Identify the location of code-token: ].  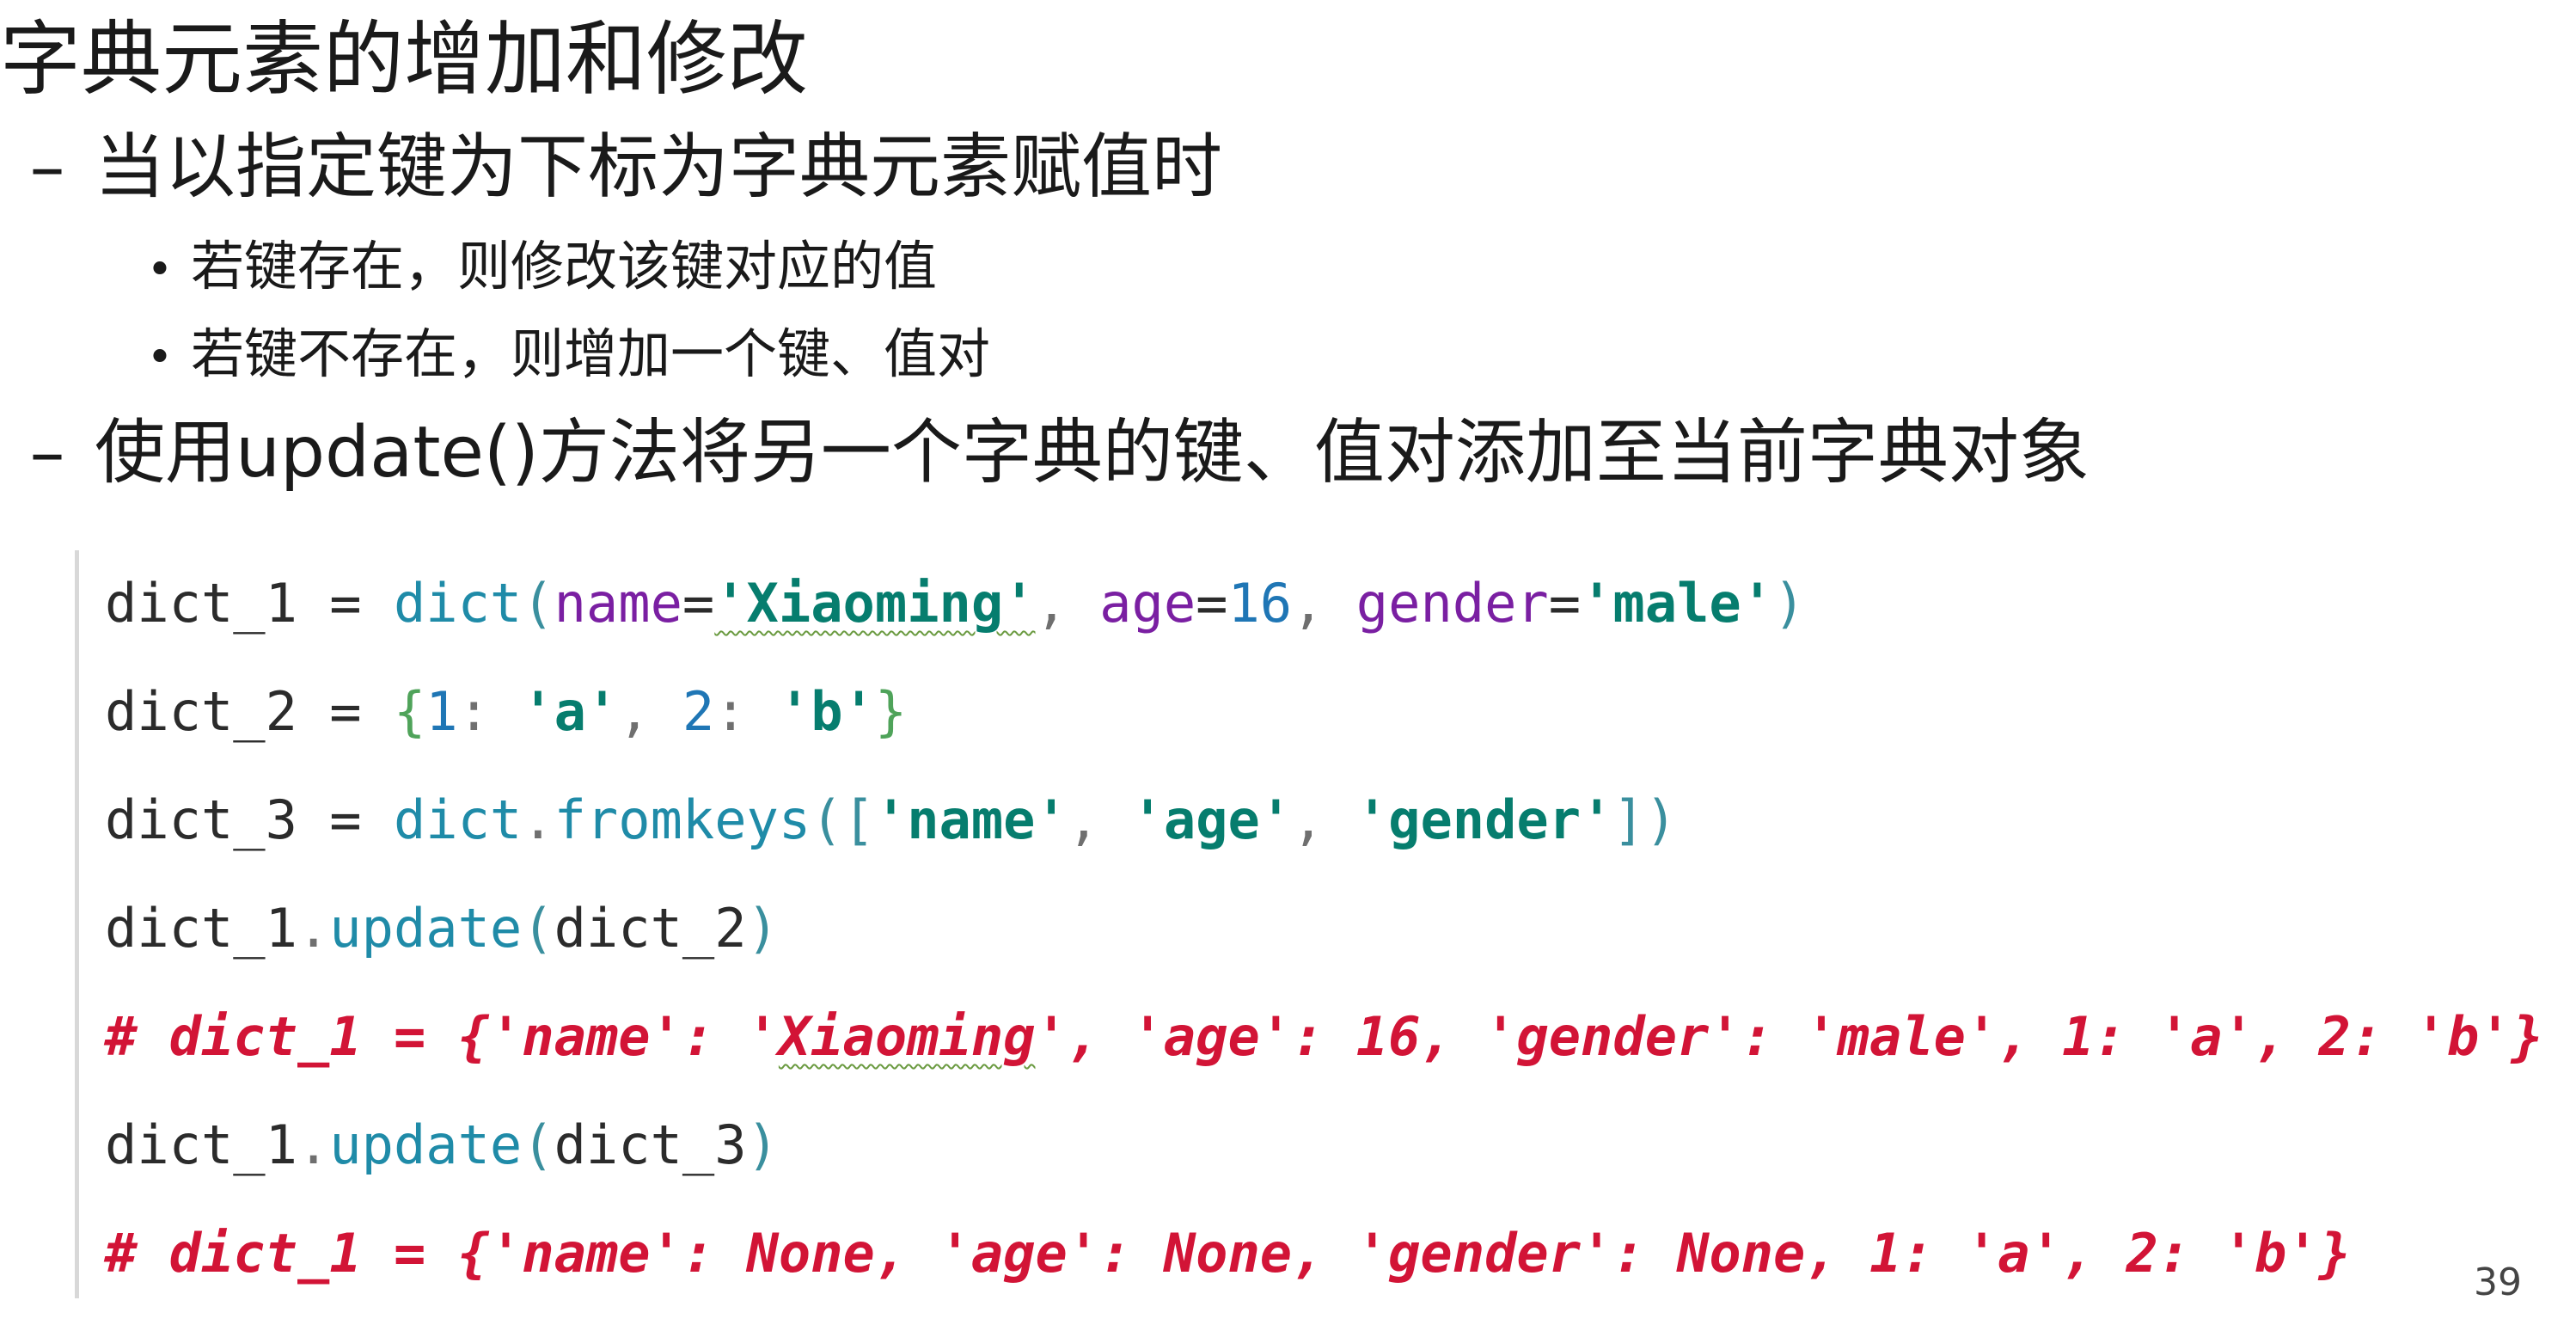
(1628, 820).